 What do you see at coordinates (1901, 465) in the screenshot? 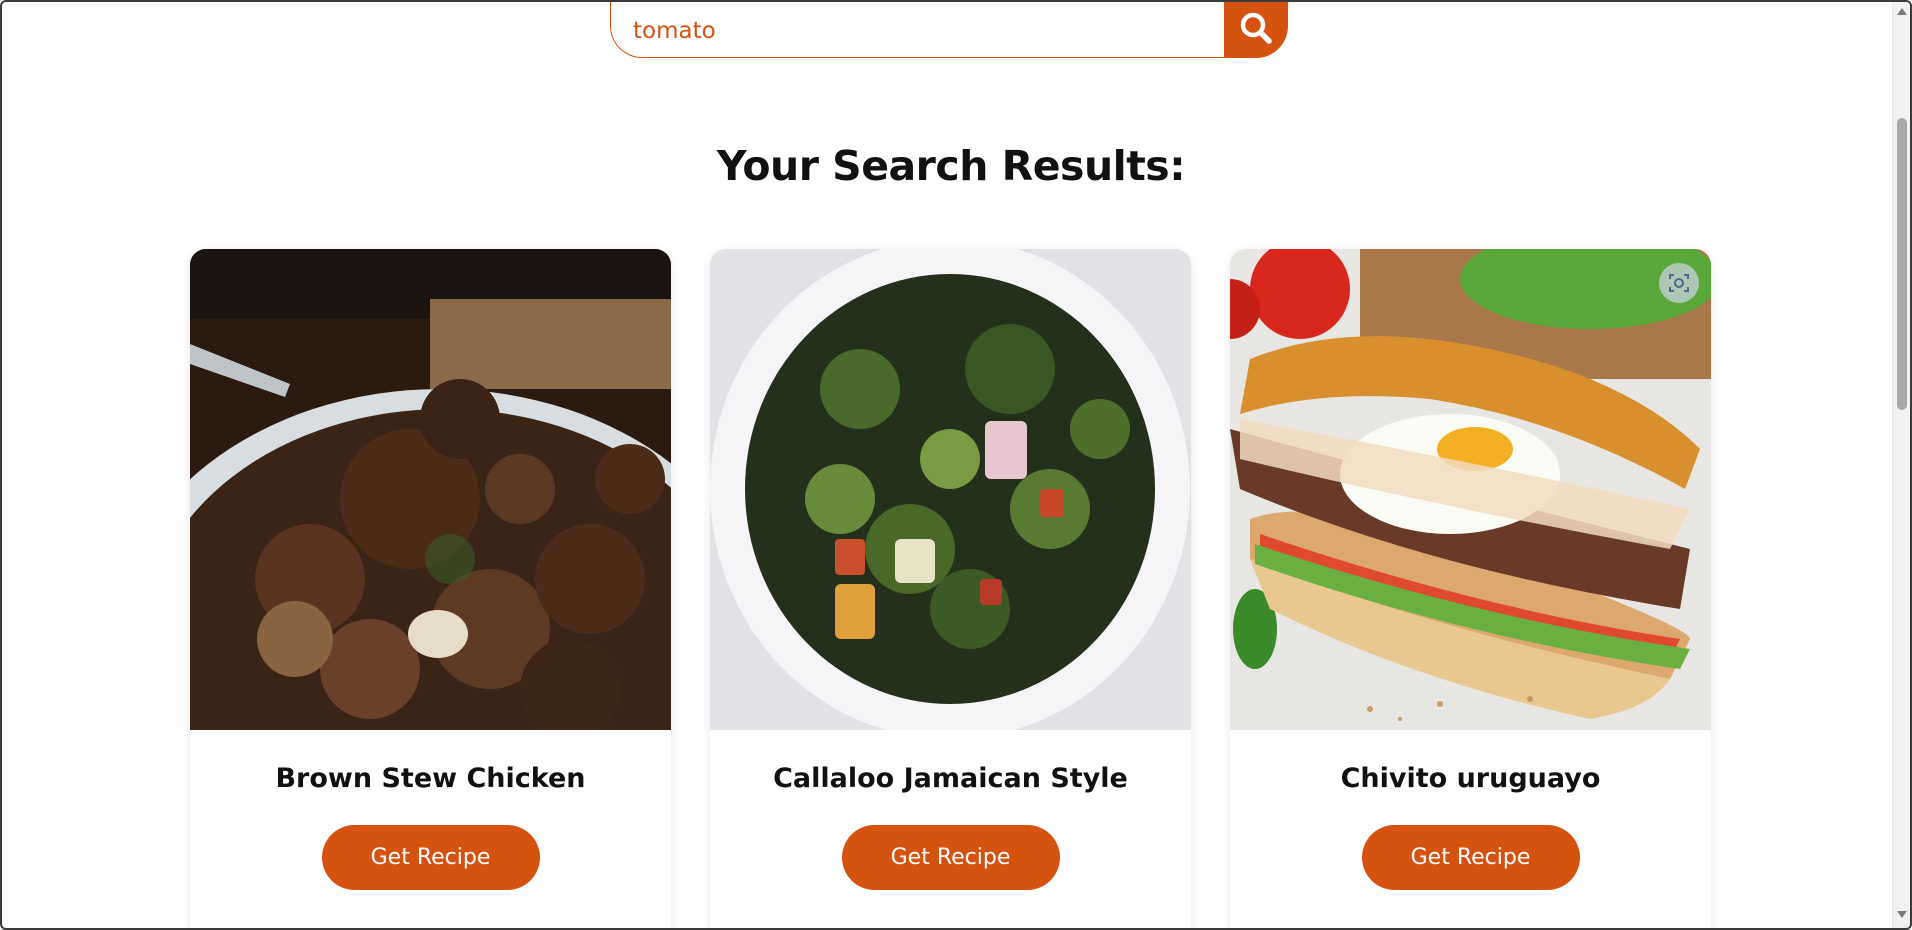
I see `vertical-scrollbar` at bounding box center [1901, 465].